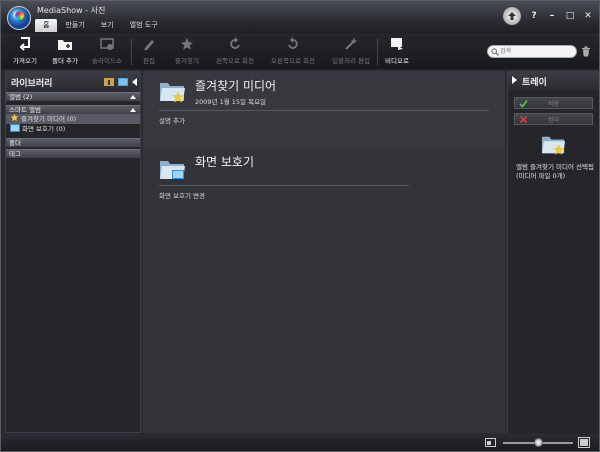 Image resolution: width=600 pixels, height=452 pixels. Describe the element at coordinates (182, 195) in the screenshot. I see `album-description: 화면 보호기 변경` at that location.